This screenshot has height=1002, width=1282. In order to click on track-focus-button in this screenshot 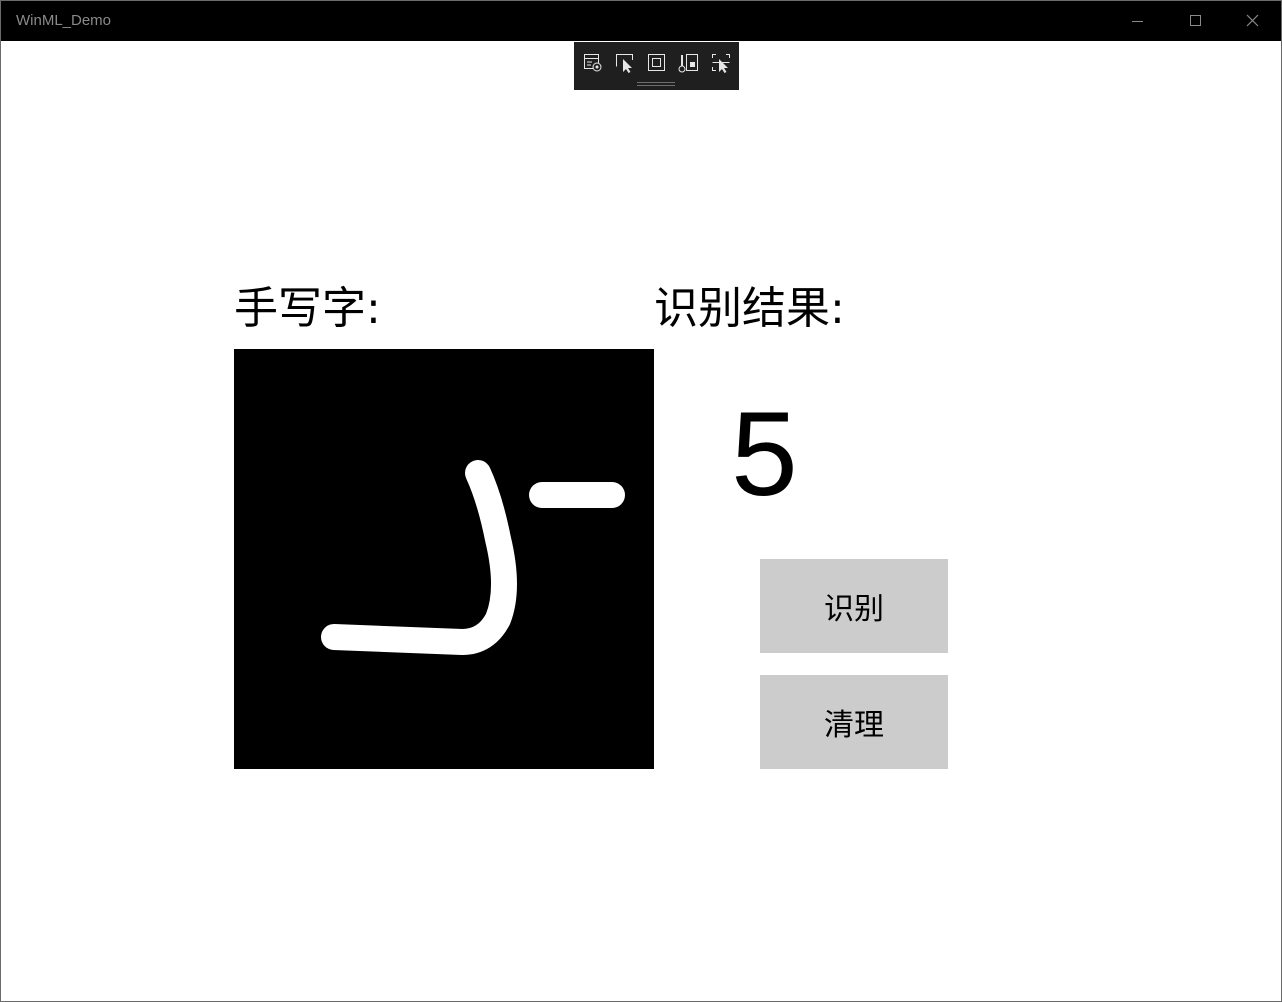, I will do `click(689, 63)`.